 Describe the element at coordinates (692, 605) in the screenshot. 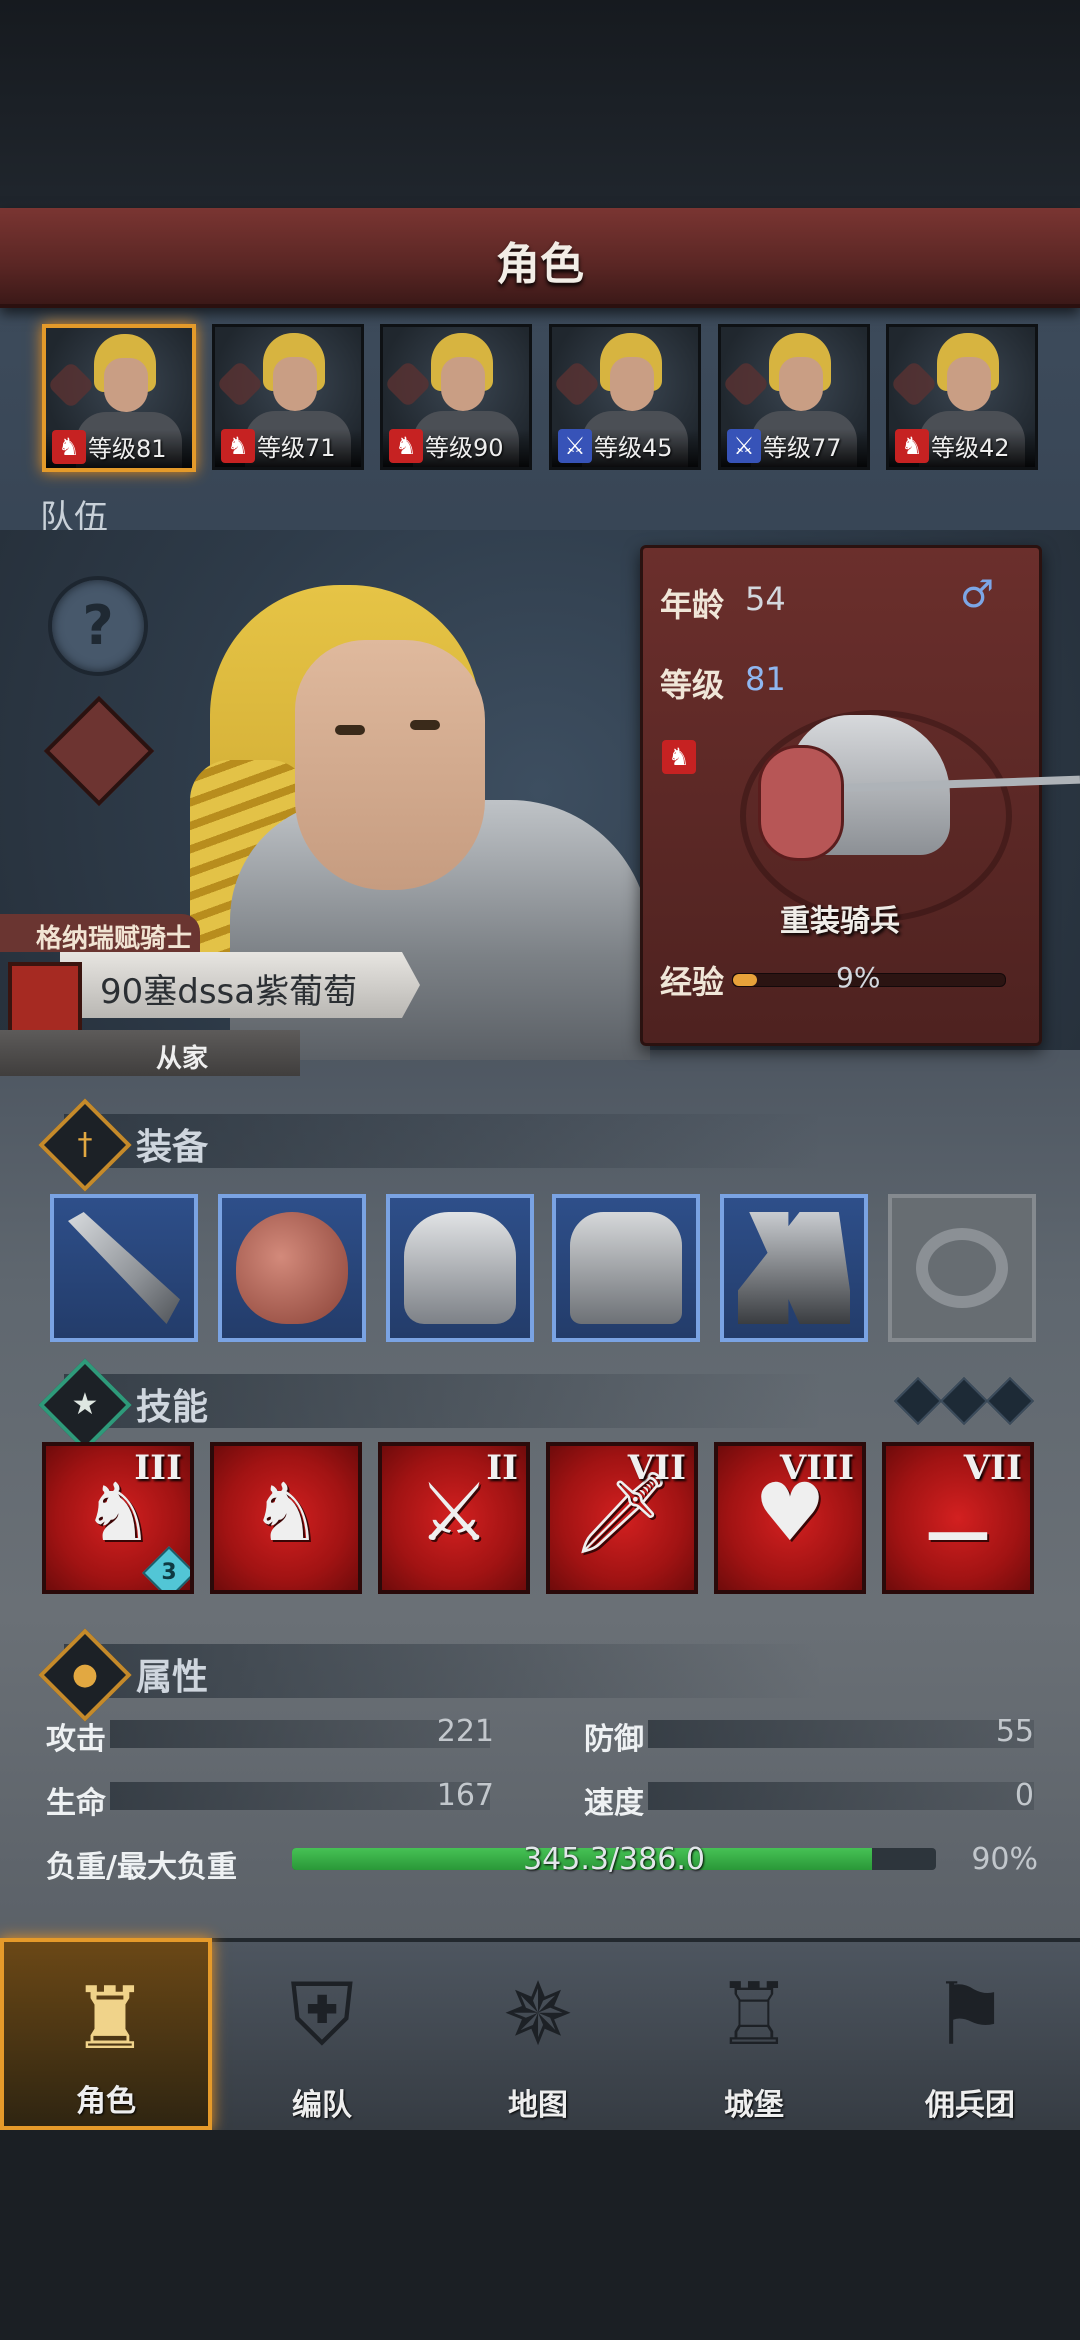

I see `age-label: 年龄` at that location.